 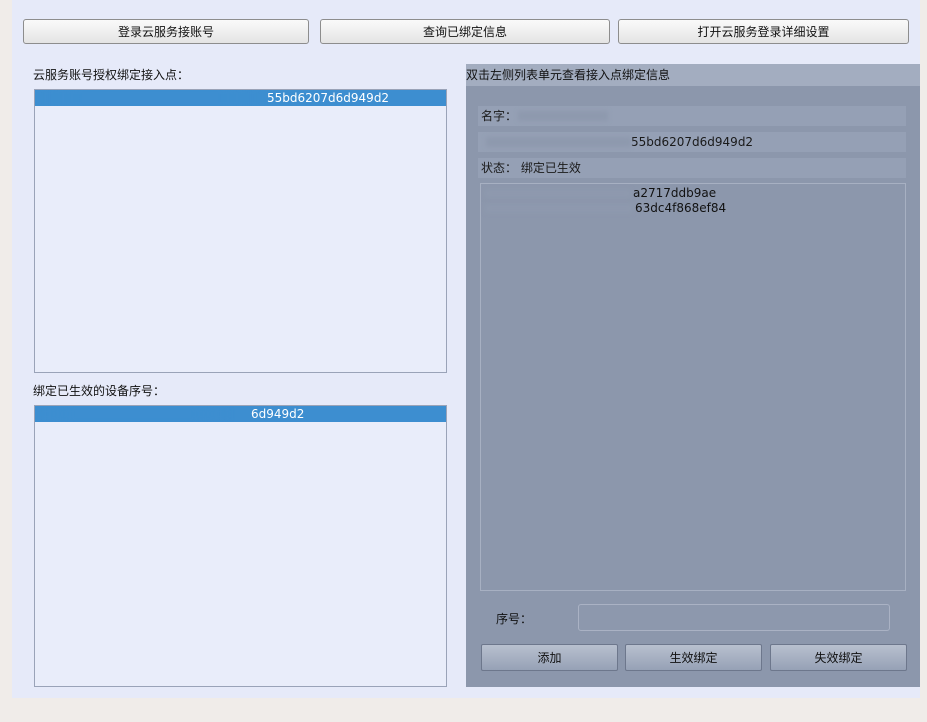 What do you see at coordinates (465, 31) in the screenshot?
I see `query-bound-info-button: 查询已绑定信息` at bounding box center [465, 31].